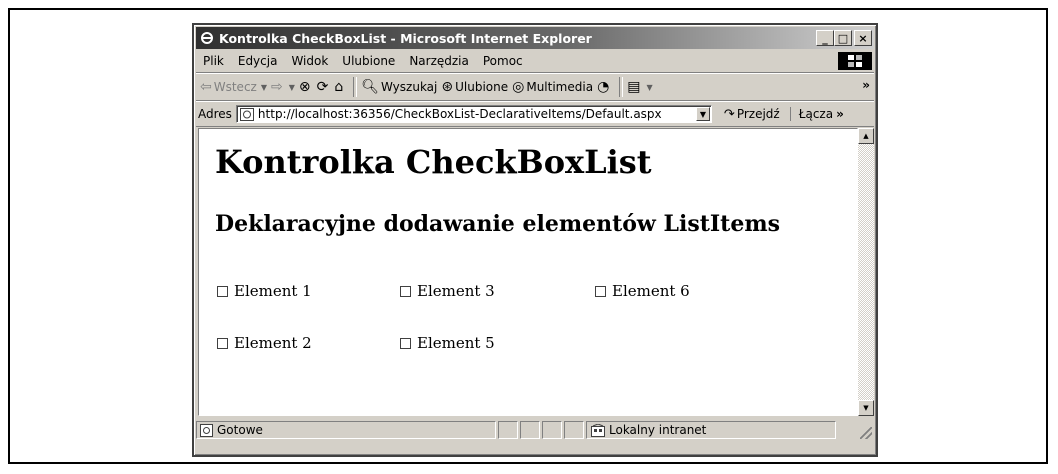  What do you see at coordinates (866, 136) in the screenshot?
I see `scroll-up-arrow-icon: ▲` at bounding box center [866, 136].